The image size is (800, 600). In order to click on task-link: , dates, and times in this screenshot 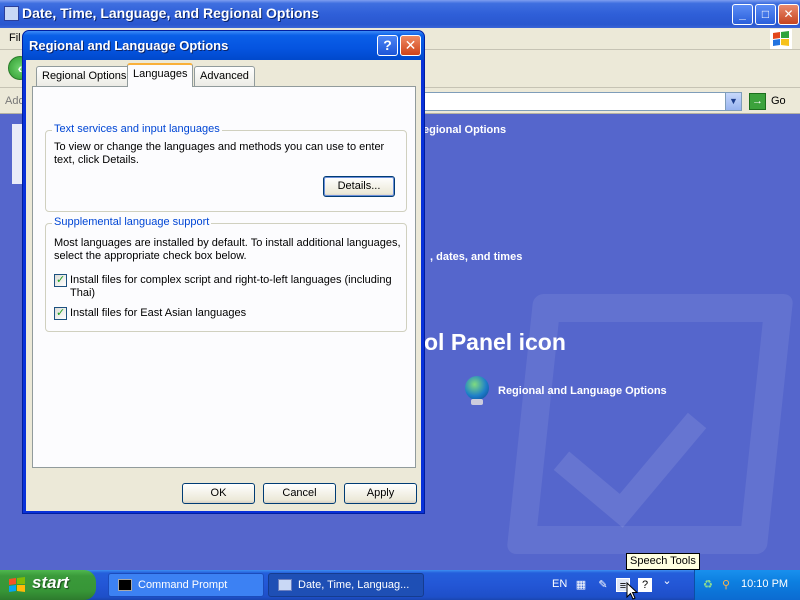, I will do `click(476, 257)`.